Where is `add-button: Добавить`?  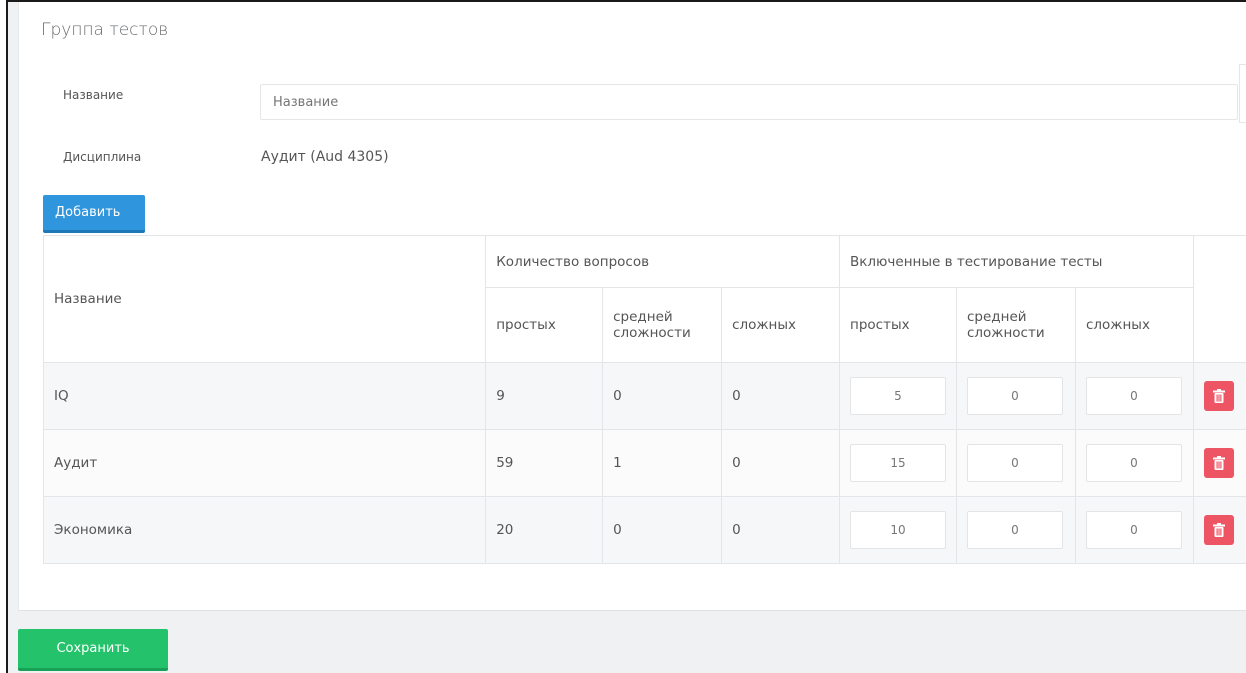 add-button: Добавить is located at coordinates (94, 214).